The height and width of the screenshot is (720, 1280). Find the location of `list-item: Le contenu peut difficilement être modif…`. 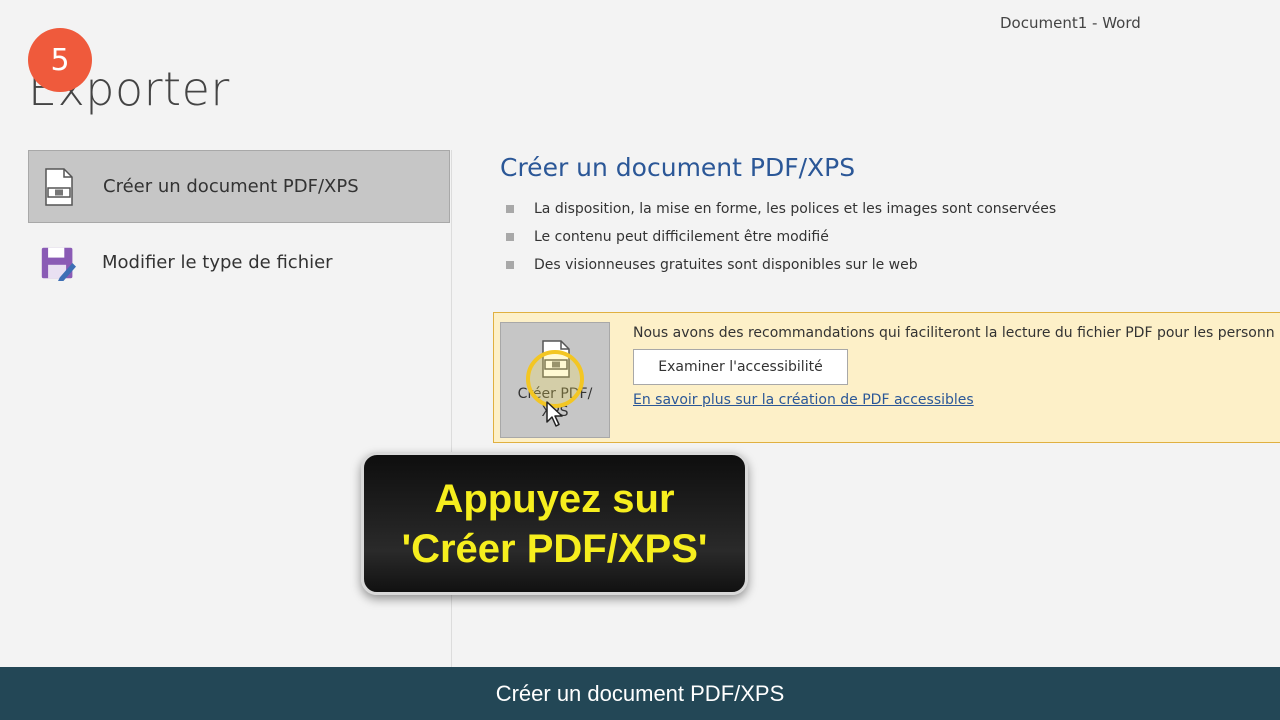

list-item: Le contenu peut difficilement être modif… is located at coordinates (781, 237).